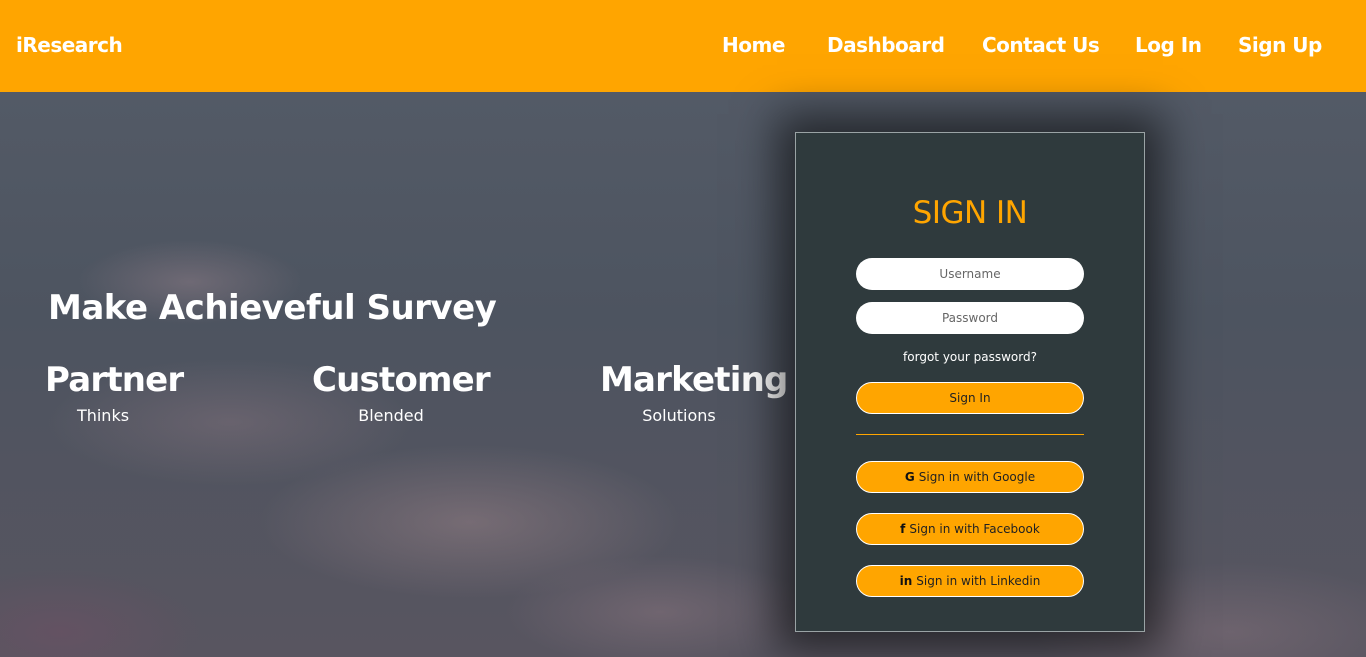  Describe the element at coordinates (974, 529) in the screenshot. I see `facebook-sign-in-label: Sign in with Facebook` at that location.